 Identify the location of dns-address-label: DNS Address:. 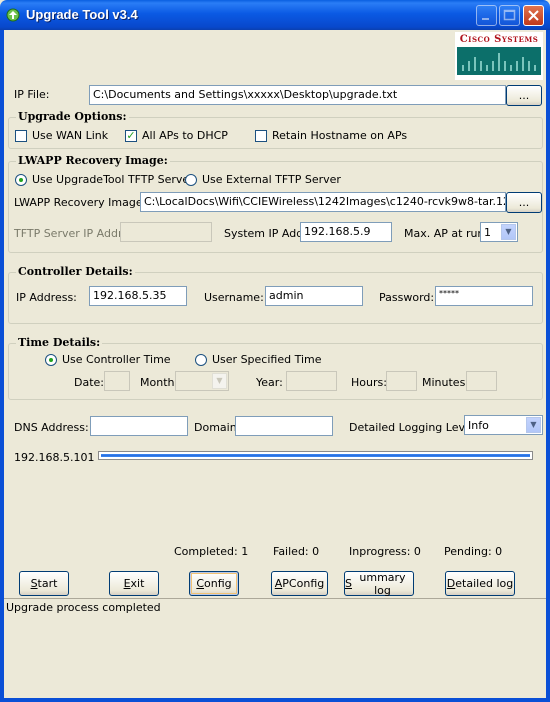
(51, 427).